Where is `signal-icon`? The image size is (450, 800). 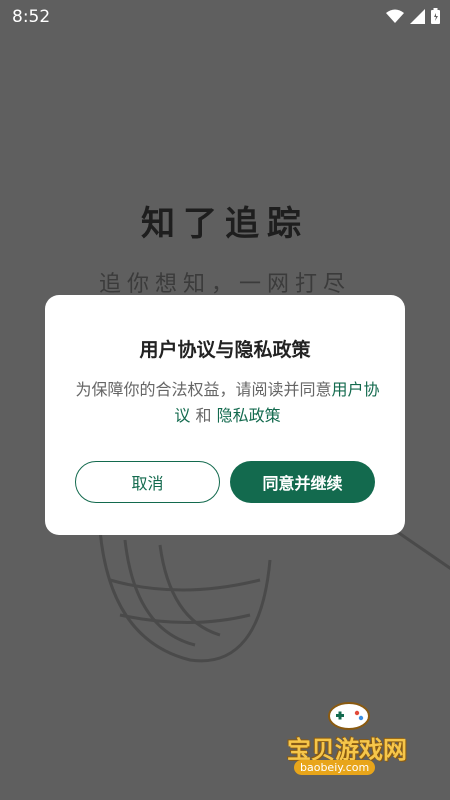 signal-icon is located at coordinates (417, 16).